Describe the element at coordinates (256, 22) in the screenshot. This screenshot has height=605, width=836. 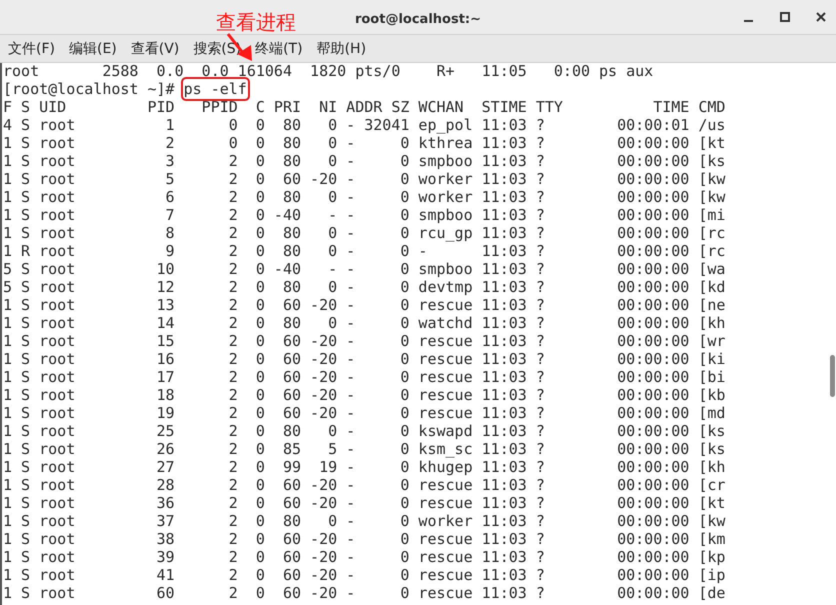
I see `annotation-label: 查看进程` at that location.